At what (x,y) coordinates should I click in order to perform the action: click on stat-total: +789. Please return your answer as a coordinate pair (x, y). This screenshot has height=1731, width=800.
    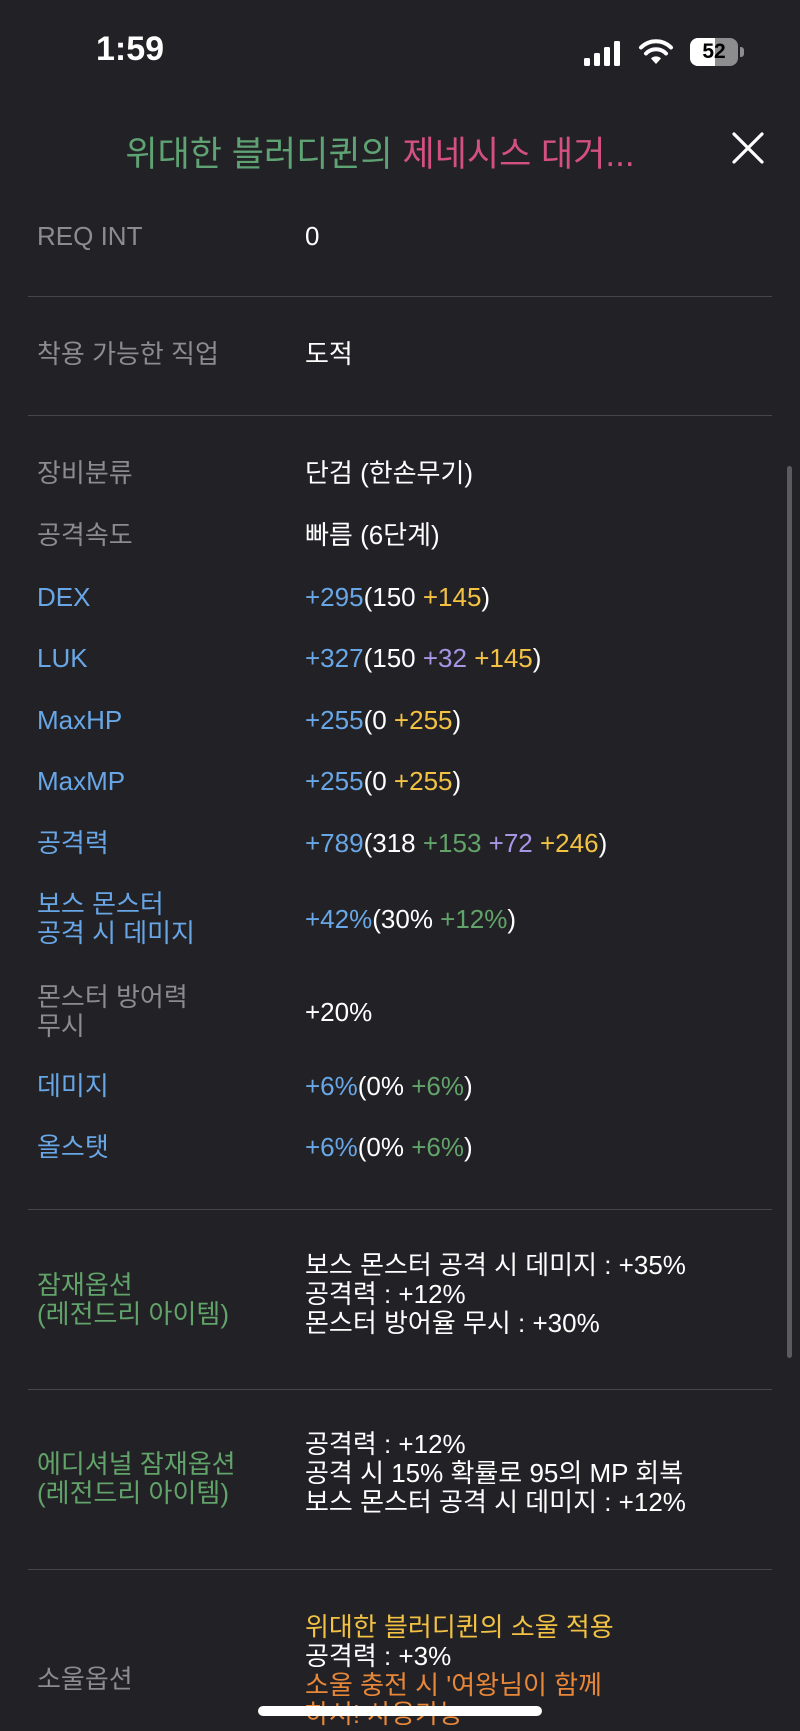
    Looking at the image, I should click on (334, 843).